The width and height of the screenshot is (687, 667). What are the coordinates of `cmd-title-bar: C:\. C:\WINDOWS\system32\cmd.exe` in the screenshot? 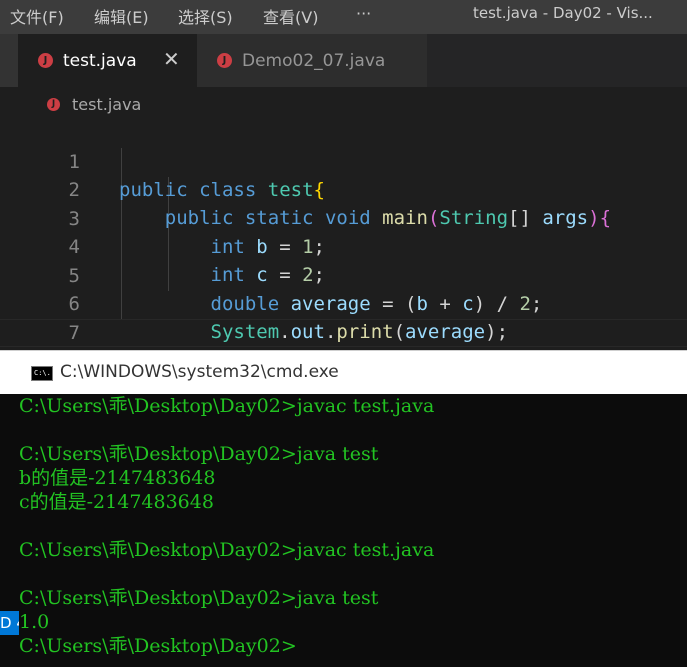 It's located at (343, 372).